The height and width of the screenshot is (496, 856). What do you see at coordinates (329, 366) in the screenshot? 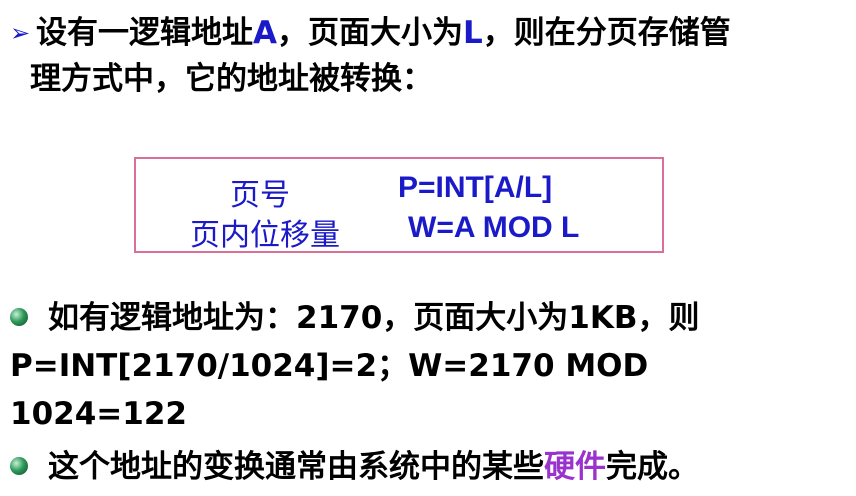
I see `example-line-2: P=INT[2170/1024]=2；W=2170 MOD` at bounding box center [329, 366].